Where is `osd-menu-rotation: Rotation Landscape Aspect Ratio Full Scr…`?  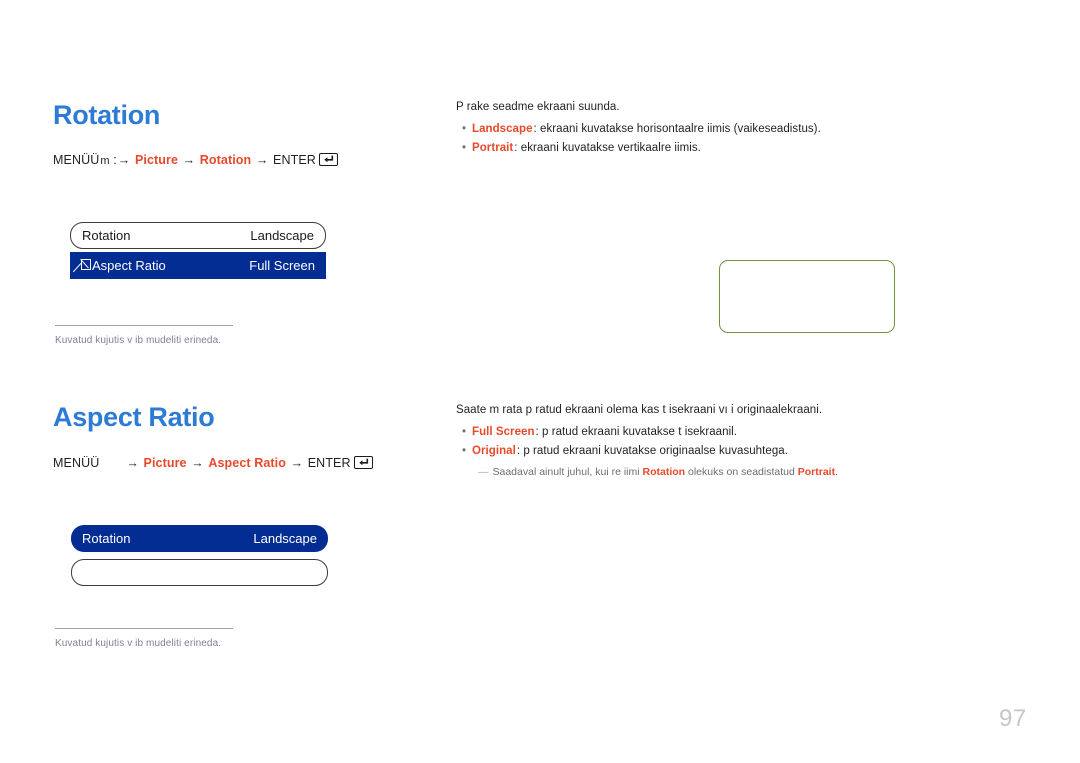 osd-menu-rotation: Rotation Landscape Aspect Ratio Full Scr… is located at coordinates (198, 250).